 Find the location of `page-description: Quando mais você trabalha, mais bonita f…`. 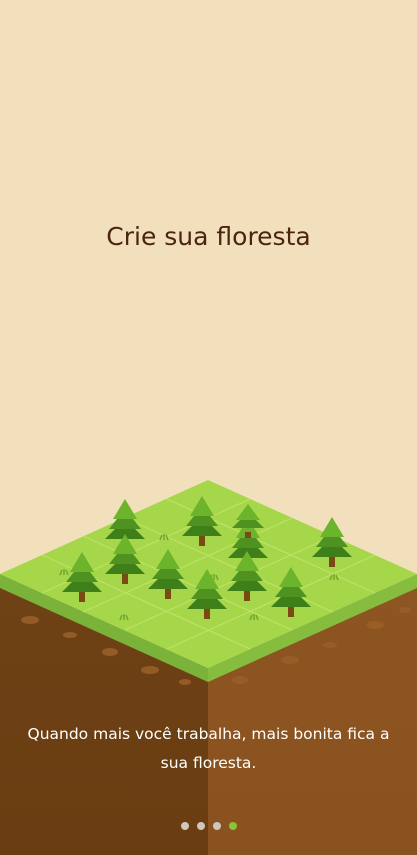

page-description: Quando mais você trabalha, mais bonita f… is located at coordinates (208, 748).